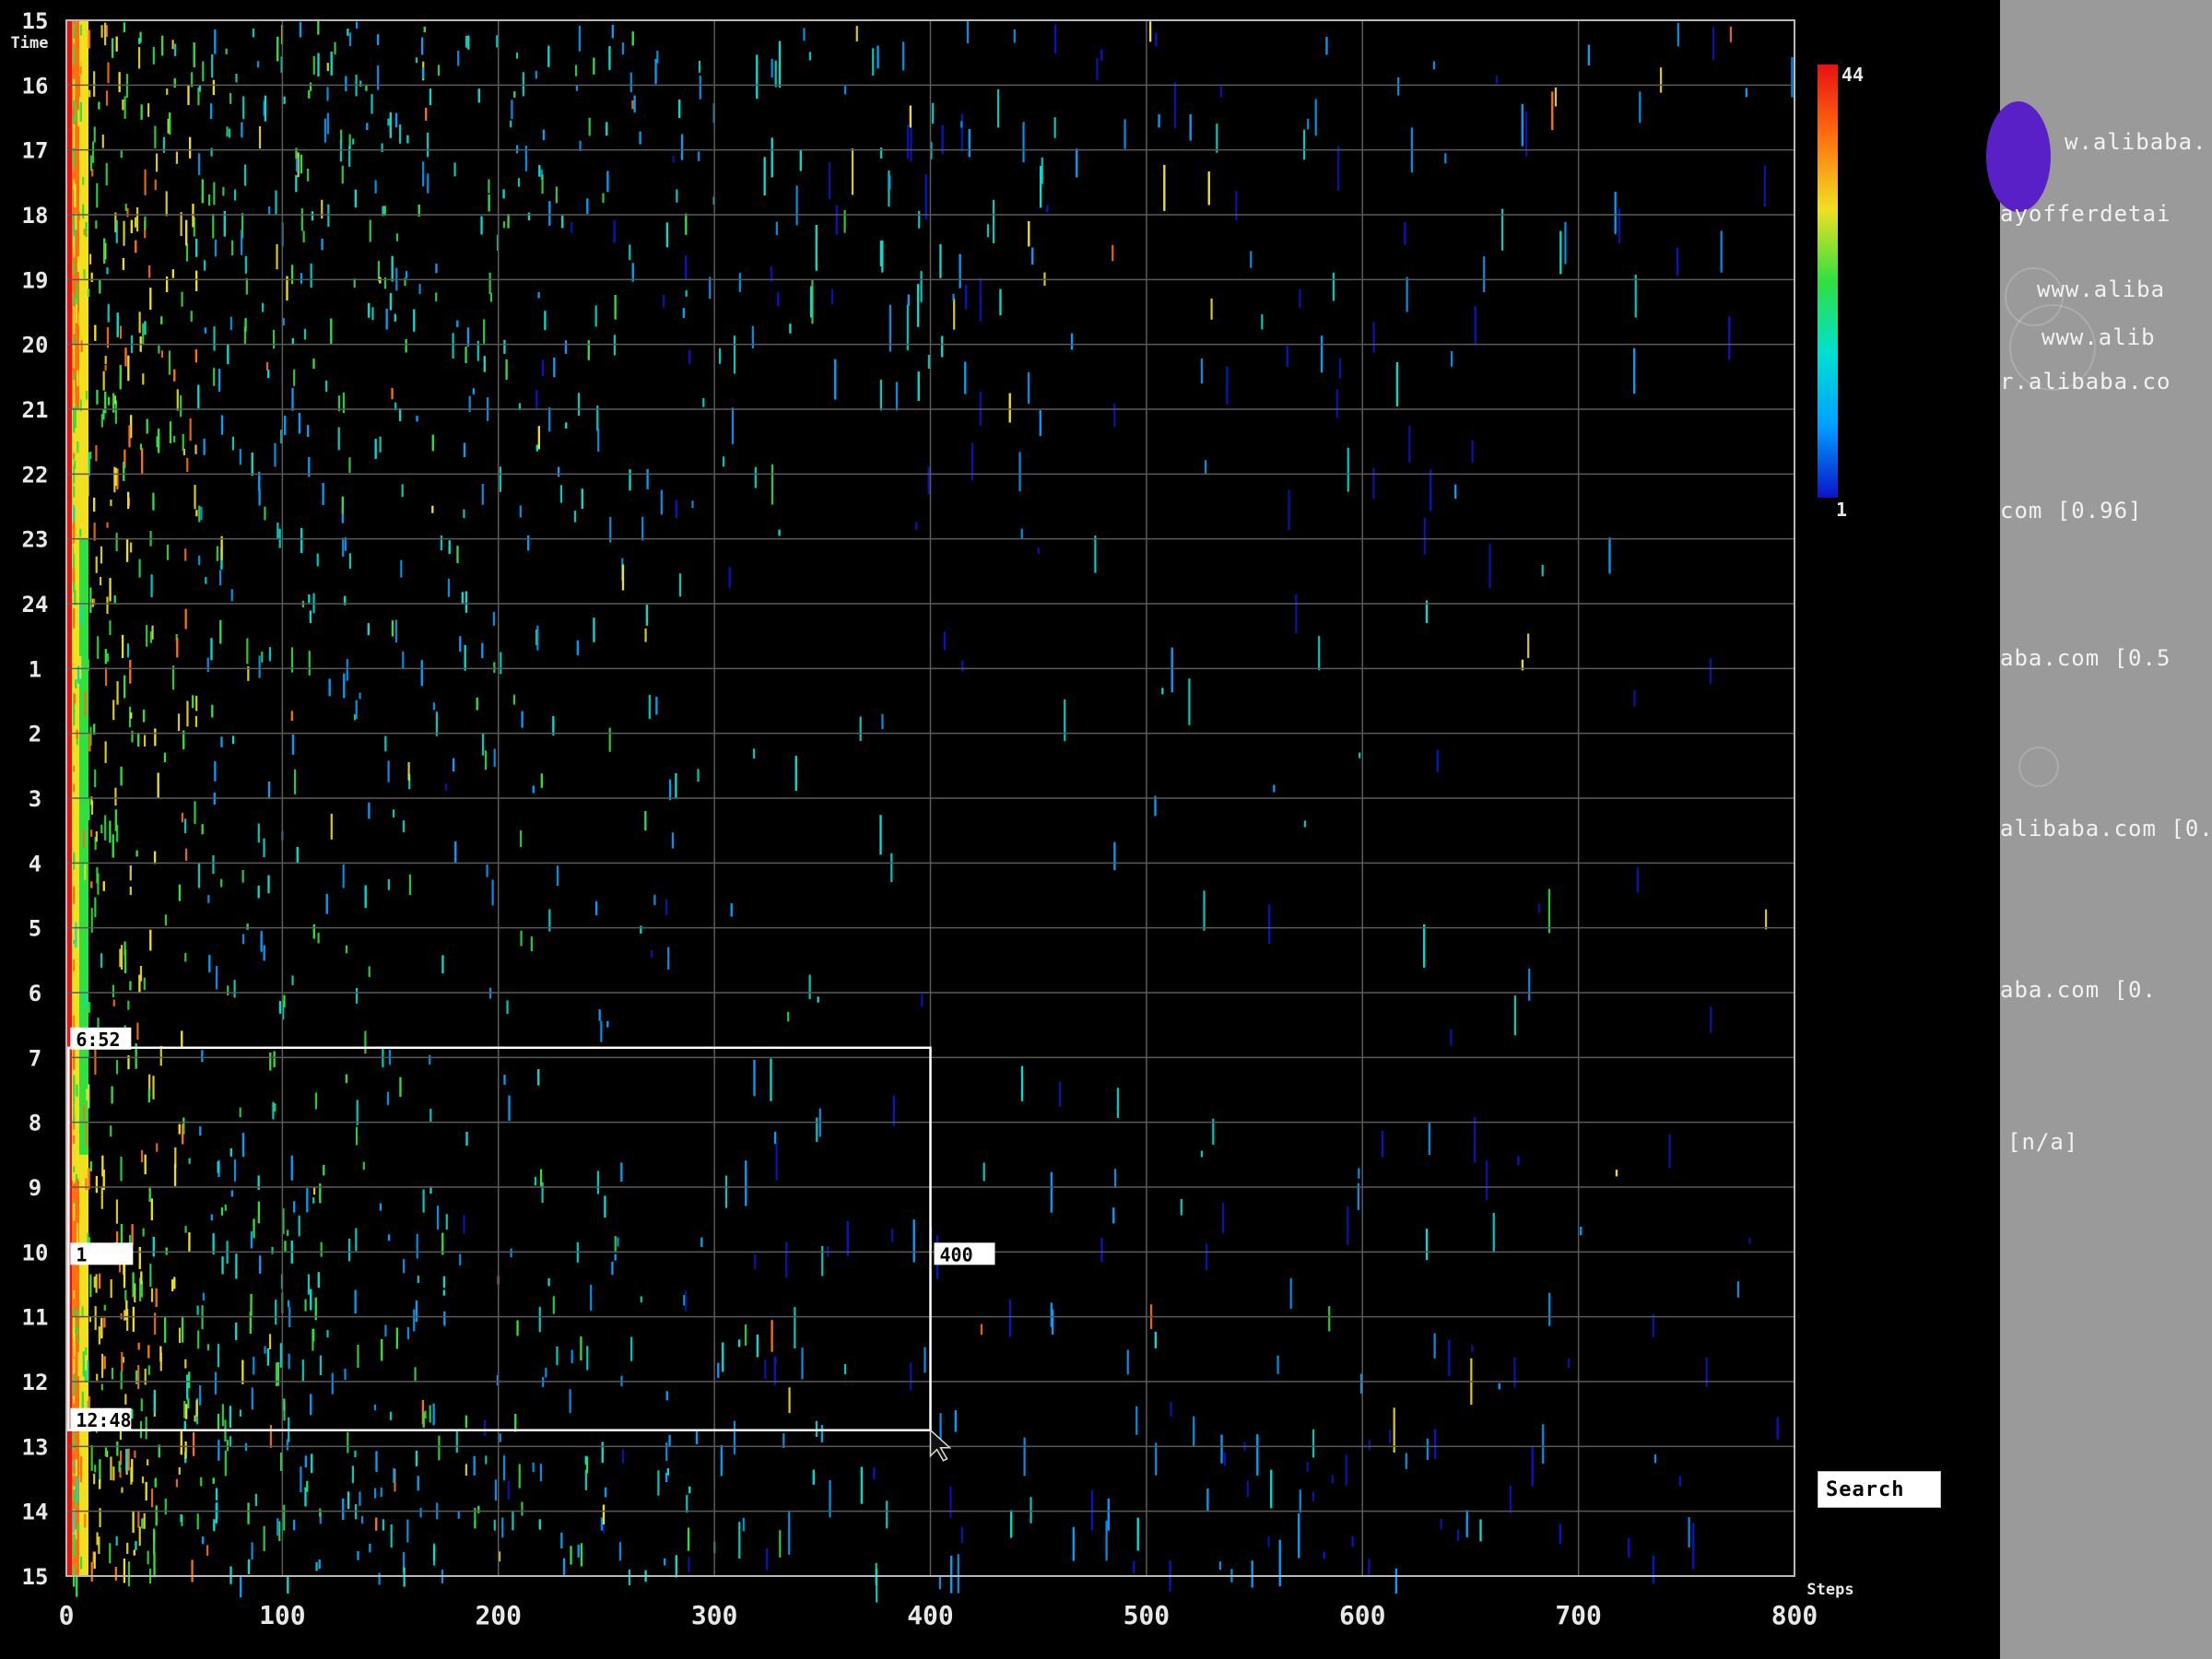 Image resolution: width=2212 pixels, height=1659 pixels. What do you see at coordinates (35, 1318) in the screenshot?
I see `y-tick-label: 11` at bounding box center [35, 1318].